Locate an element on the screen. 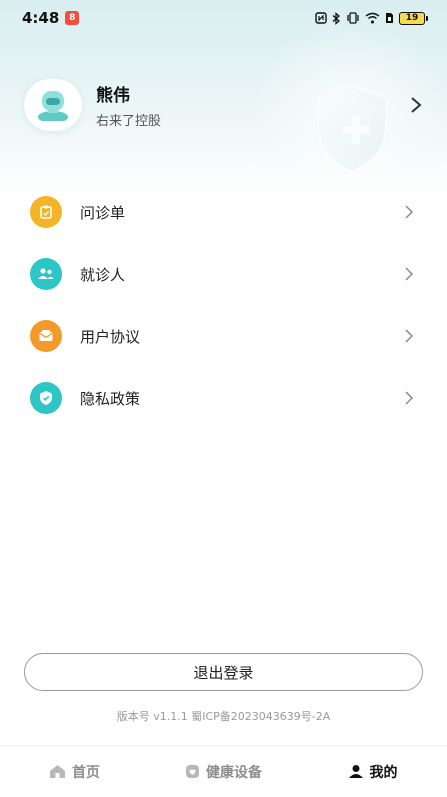 The image size is (447, 797). status-bar: 4:48 8 19 is located at coordinates (223, 18).